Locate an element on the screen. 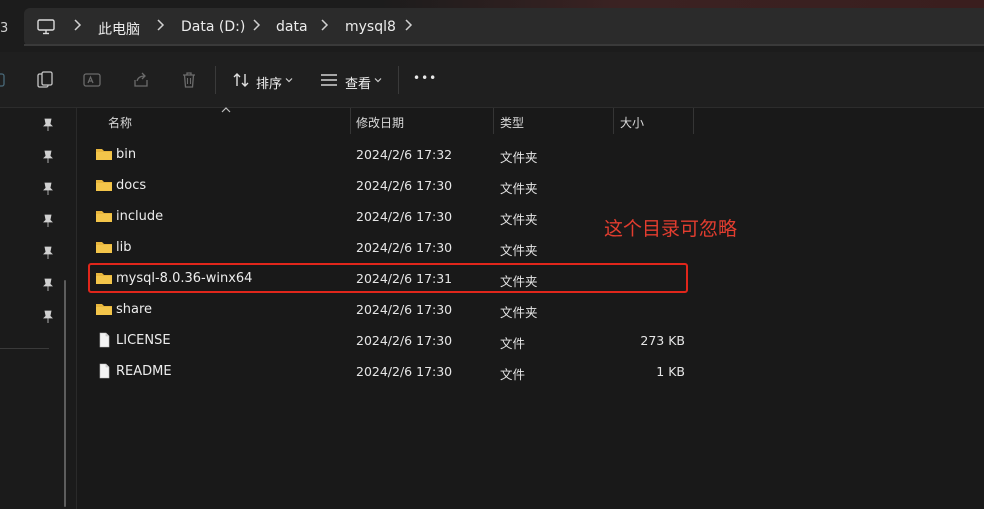 The height and width of the screenshot is (509, 984). table-row: LICENSE 2024/2/6 17:30 文件 273 KB is located at coordinates (391, 340).